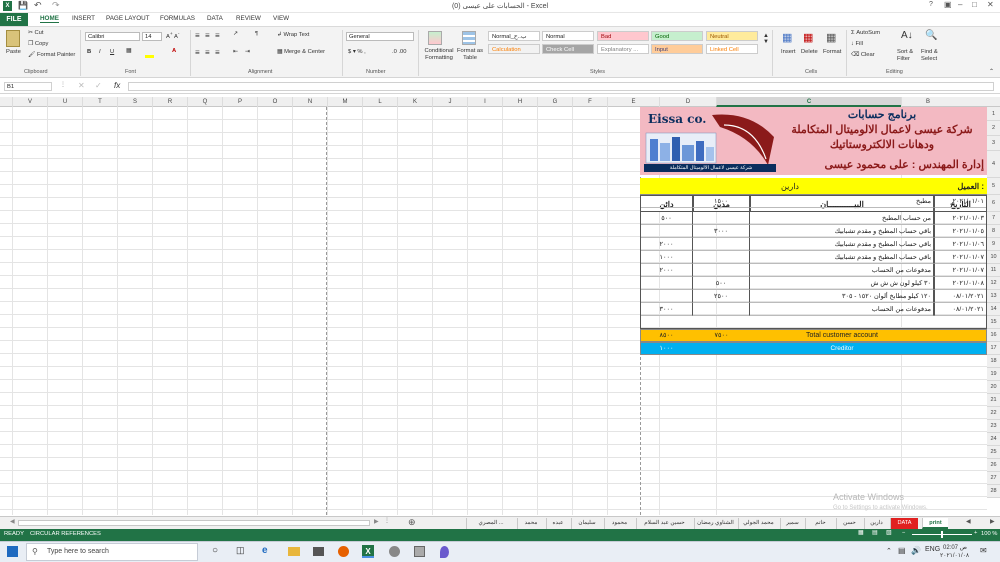 Image resolution: width=1000 pixels, height=562 pixels. What do you see at coordinates (993, 465) in the screenshot?
I see `row-header-26: 26` at bounding box center [993, 465].